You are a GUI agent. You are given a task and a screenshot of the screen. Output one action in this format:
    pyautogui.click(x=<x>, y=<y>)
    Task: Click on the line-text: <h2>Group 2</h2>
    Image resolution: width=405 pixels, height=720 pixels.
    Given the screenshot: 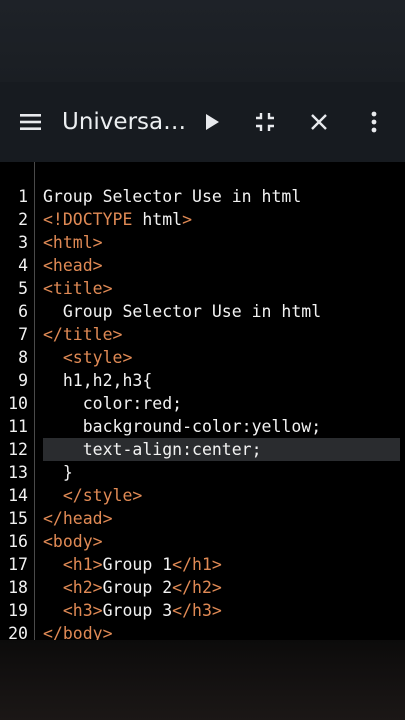 What is the action you would take?
    pyautogui.click(x=221, y=587)
    